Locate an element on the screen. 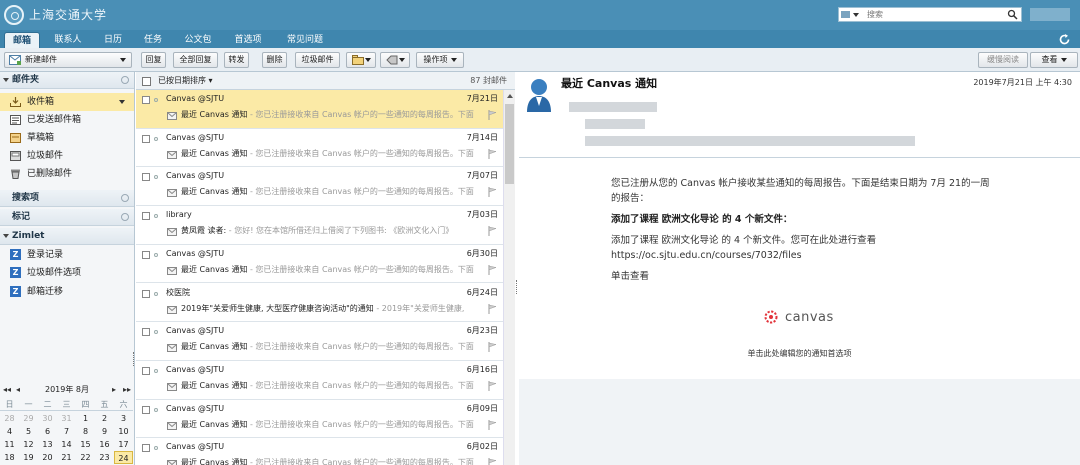 The height and width of the screenshot is (465, 1080). scroll-thumb is located at coordinates (509, 144).